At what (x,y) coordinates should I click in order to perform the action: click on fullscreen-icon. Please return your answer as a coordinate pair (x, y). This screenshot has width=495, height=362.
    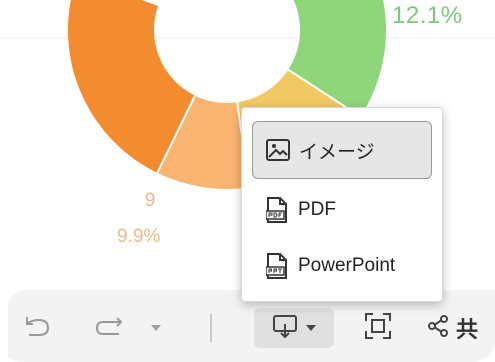
    Looking at the image, I should click on (378, 328).